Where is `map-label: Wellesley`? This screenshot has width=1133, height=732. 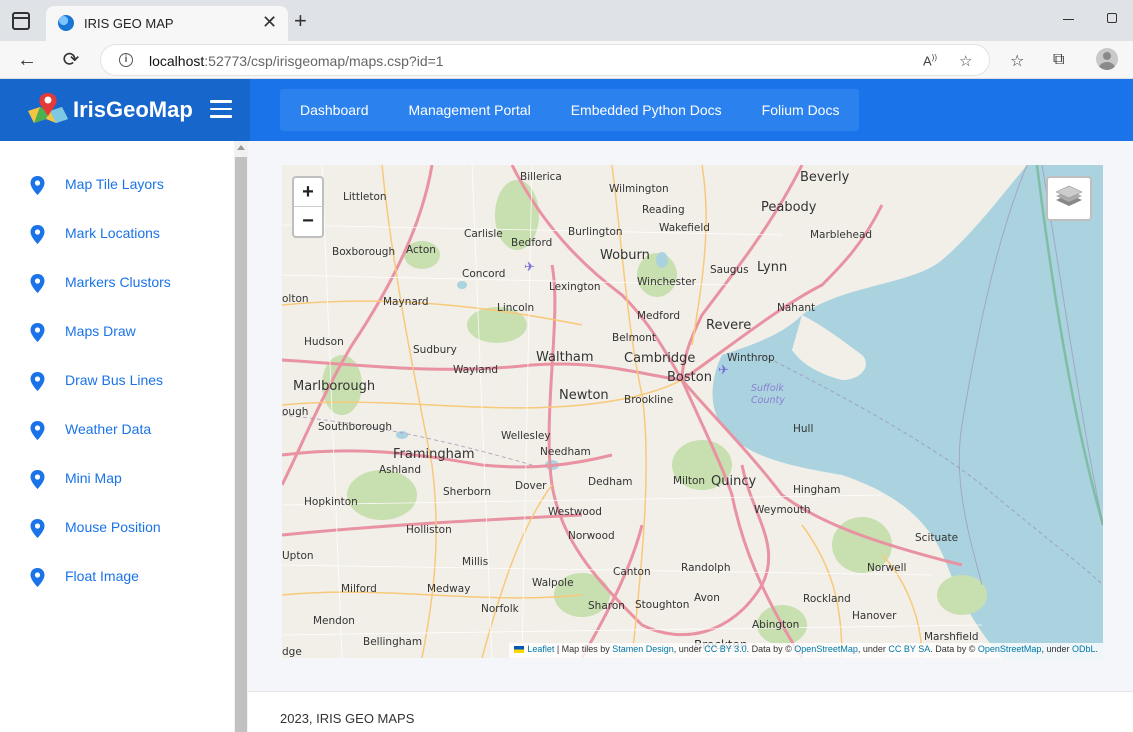 map-label: Wellesley is located at coordinates (526, 436).